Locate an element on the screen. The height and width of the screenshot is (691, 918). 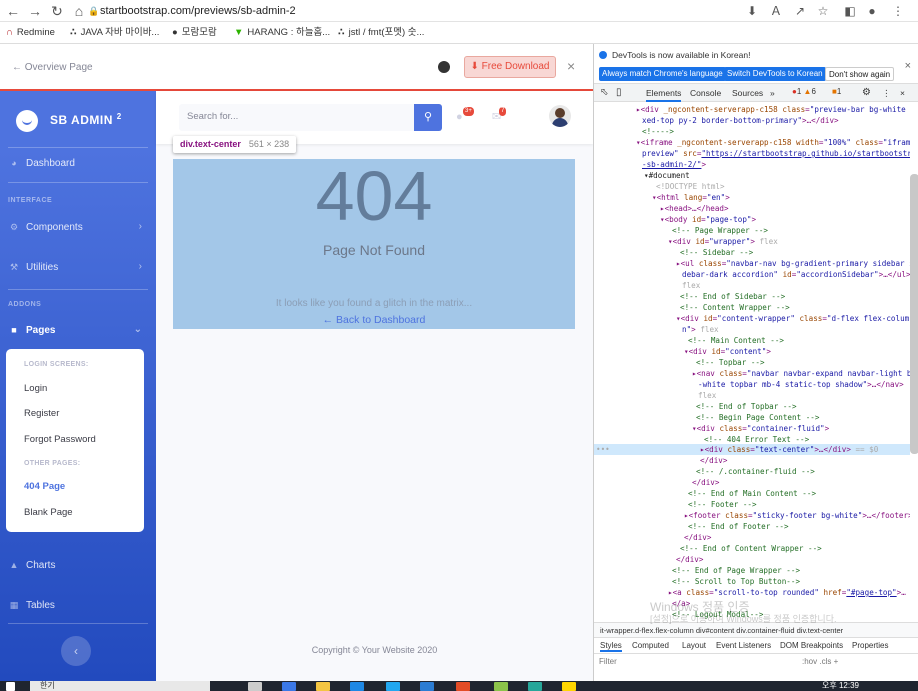
settings-gear-icon: ⚙ is located at coordinates (866, 93).